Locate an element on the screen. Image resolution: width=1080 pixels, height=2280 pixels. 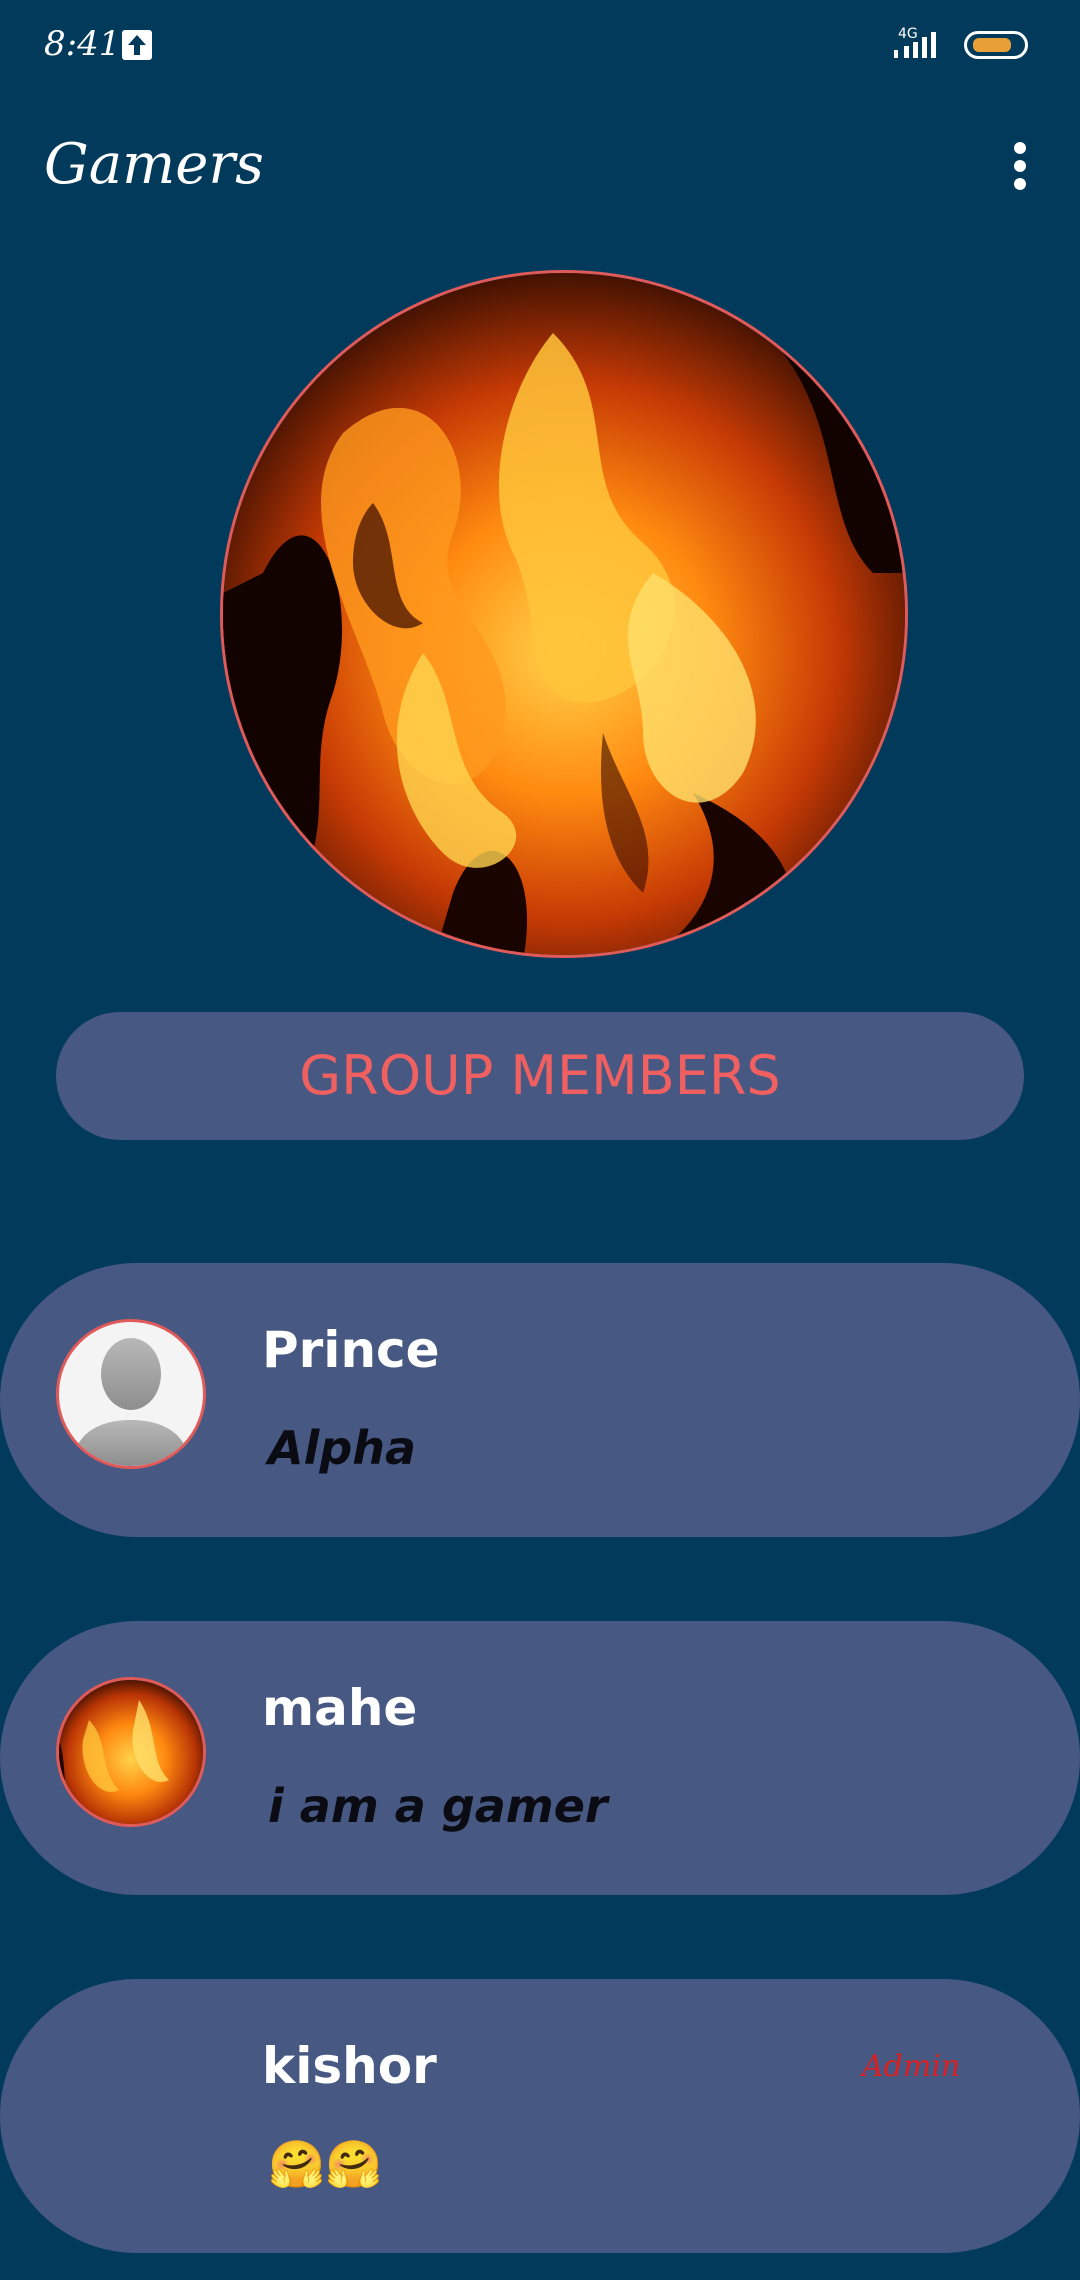
signal-icon is located at coordinates (915, 45).